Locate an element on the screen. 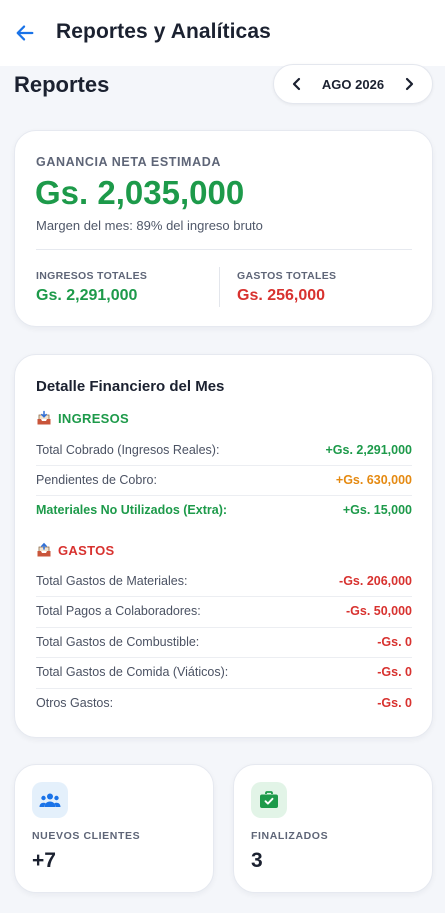 Image resolution: width=445 pixels, height=913 pixels. detail-title: Detalle Financiero del Mes is located at coordinates (130, 386).